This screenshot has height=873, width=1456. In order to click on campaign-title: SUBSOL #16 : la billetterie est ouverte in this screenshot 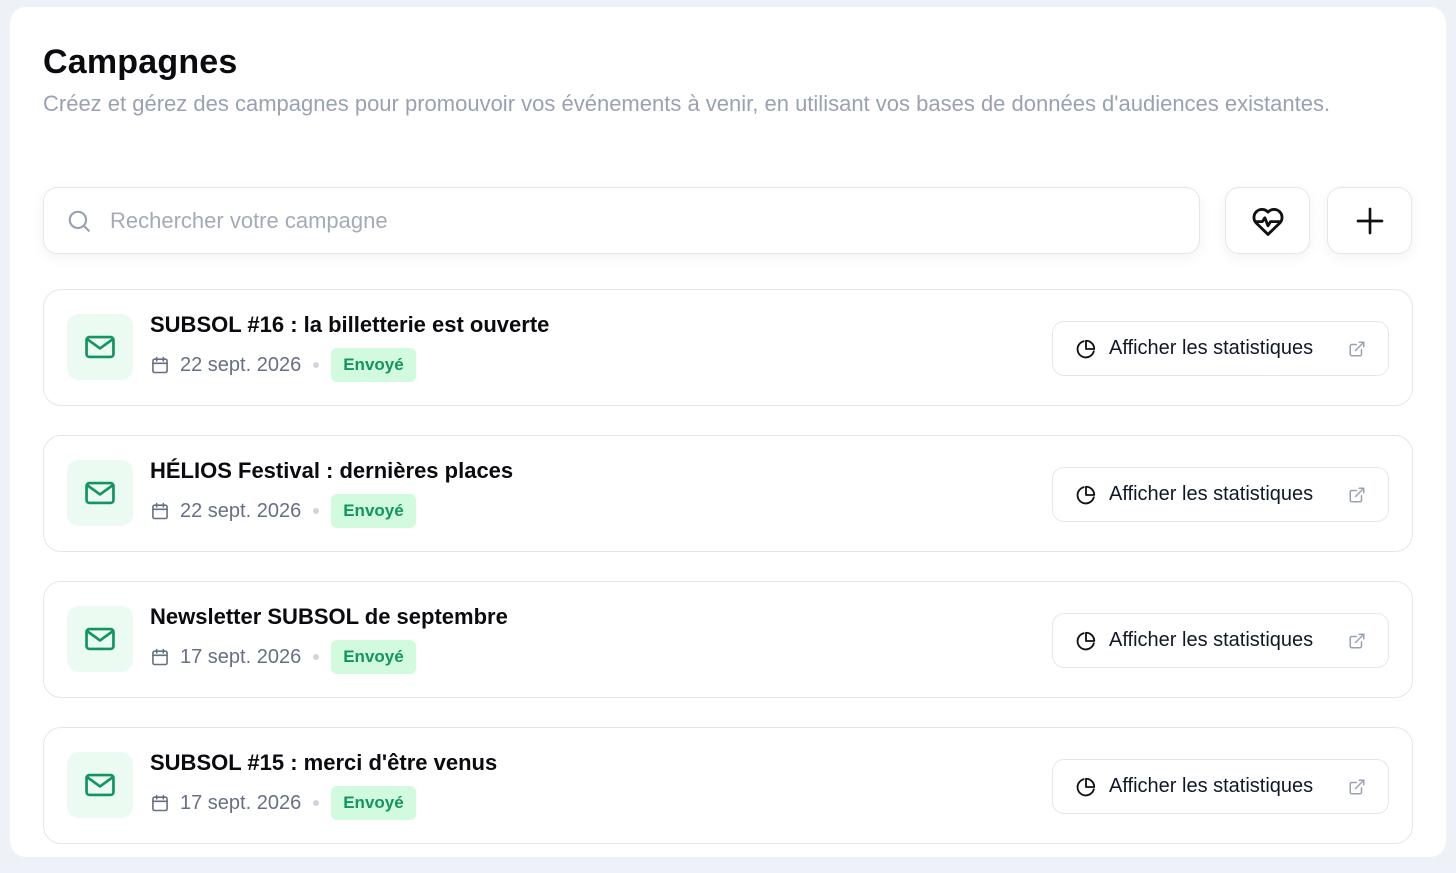, I will do `click(350, 324)`.